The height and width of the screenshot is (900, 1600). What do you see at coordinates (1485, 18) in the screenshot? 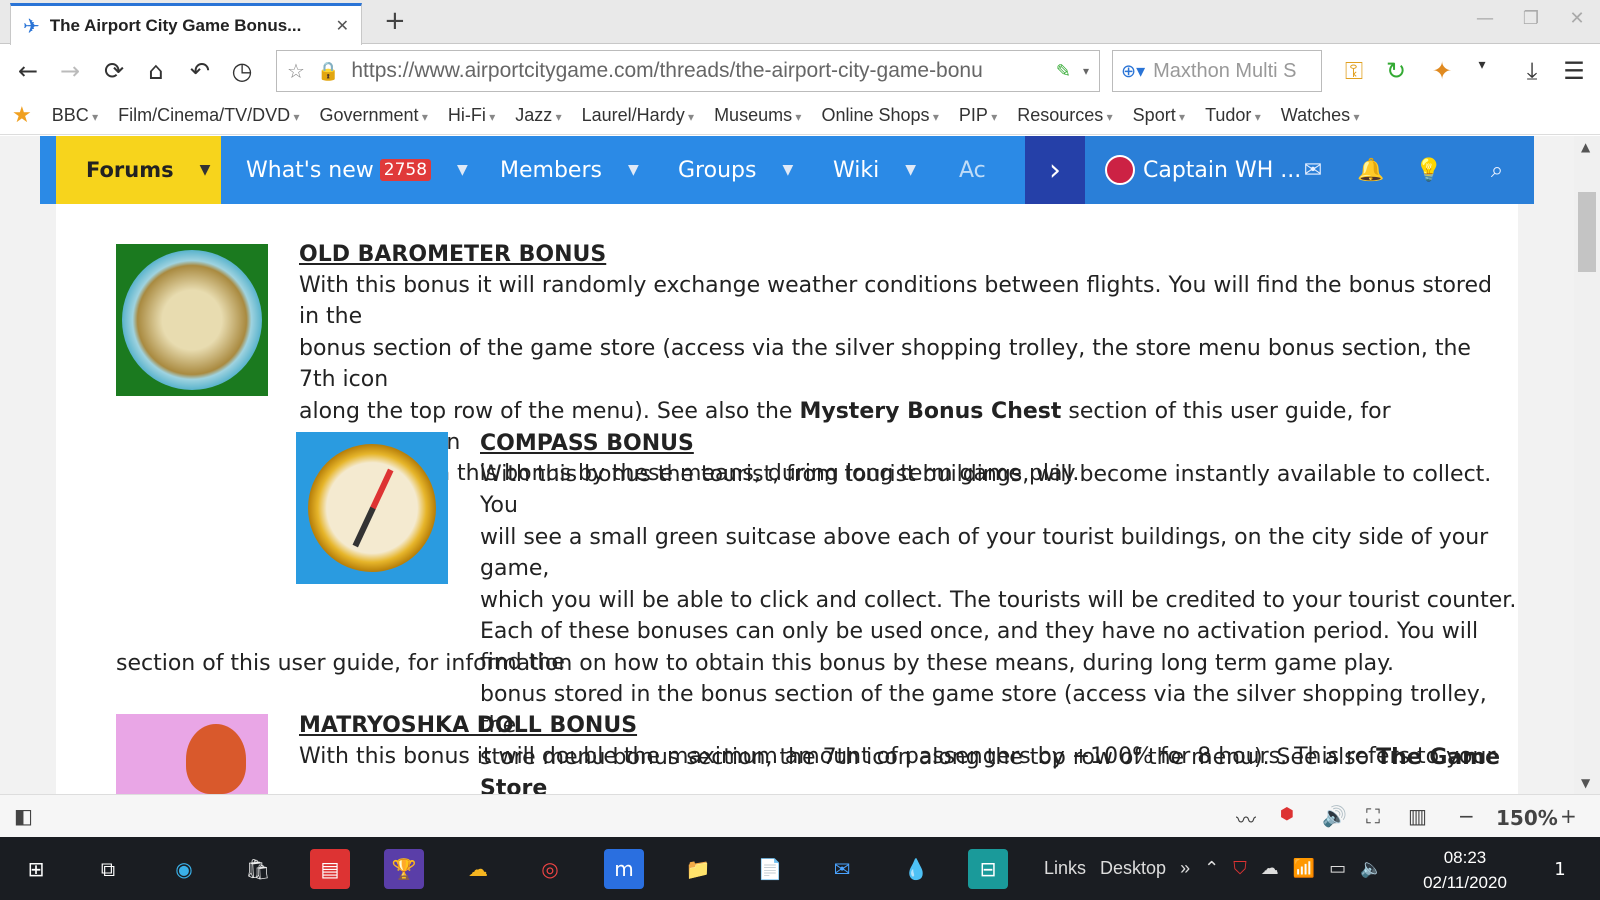
I see `minimize-icon: —` at bounding box center [1485, 18].